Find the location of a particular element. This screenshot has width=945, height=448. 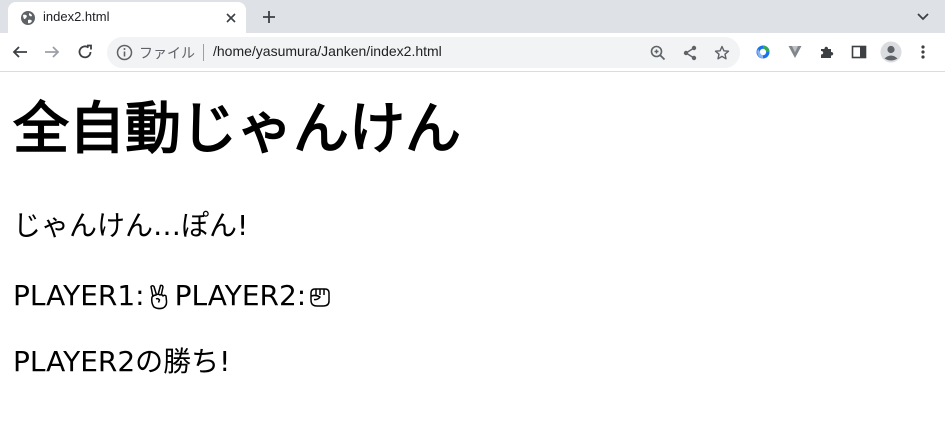

back-arrow-icon is located at coordinates (20, 52).